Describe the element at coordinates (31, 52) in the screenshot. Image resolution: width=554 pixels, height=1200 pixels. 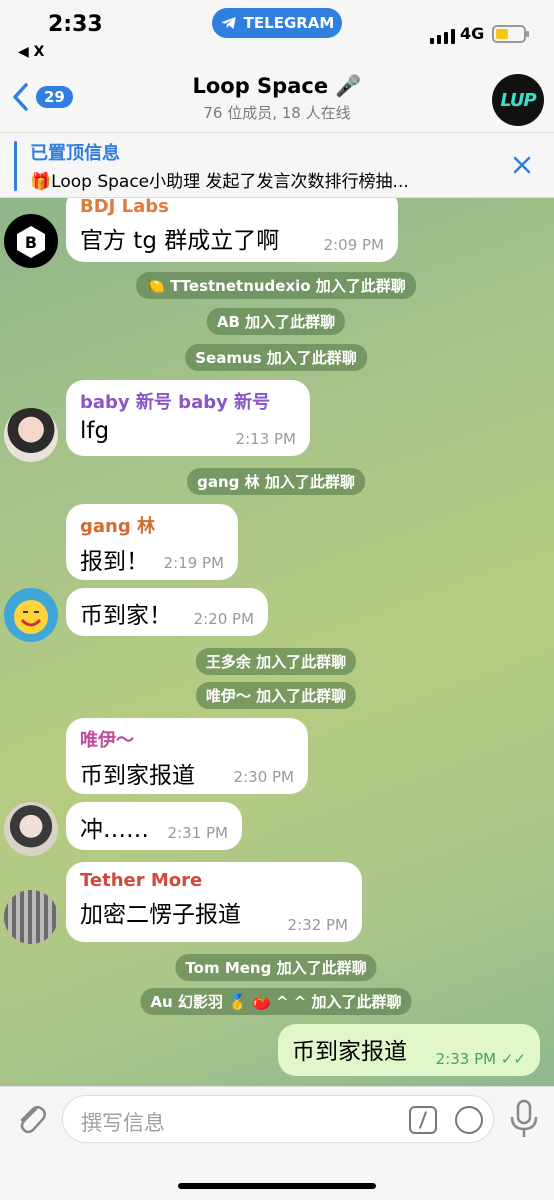
I see `back-to-app: ◀ X` at that location.